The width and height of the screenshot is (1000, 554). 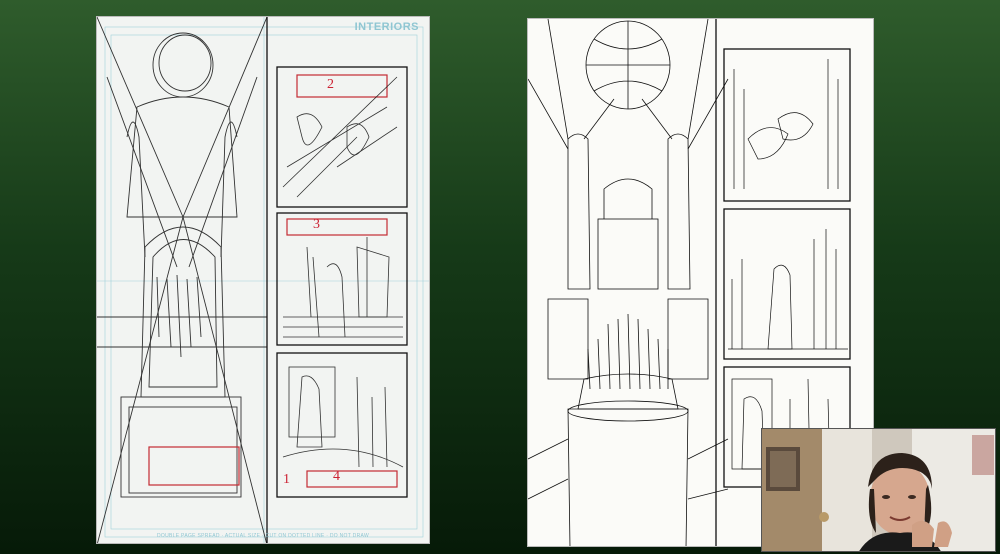 What do you see at coordinates (386, 27) in the screenshot?
I see `interiors-header-label: INTERIORS` at bounding box center [386, 27].